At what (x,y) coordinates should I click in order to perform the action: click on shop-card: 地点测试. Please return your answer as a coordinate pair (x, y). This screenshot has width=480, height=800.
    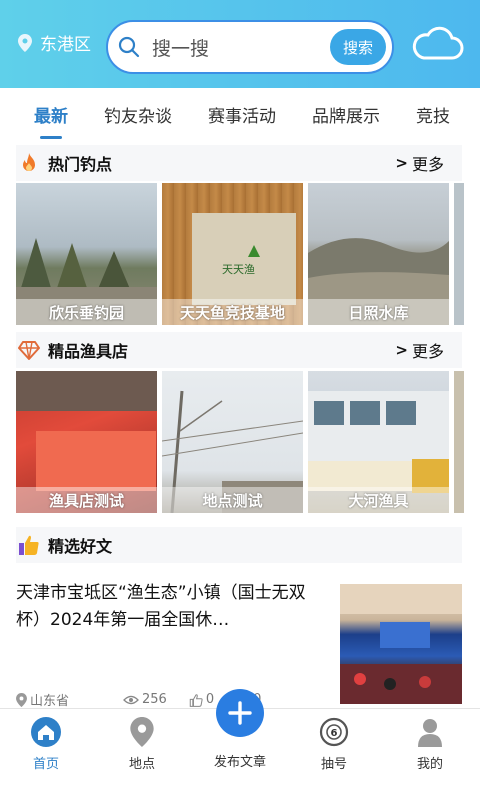
    Looking at the image, I should click on (232, 442).